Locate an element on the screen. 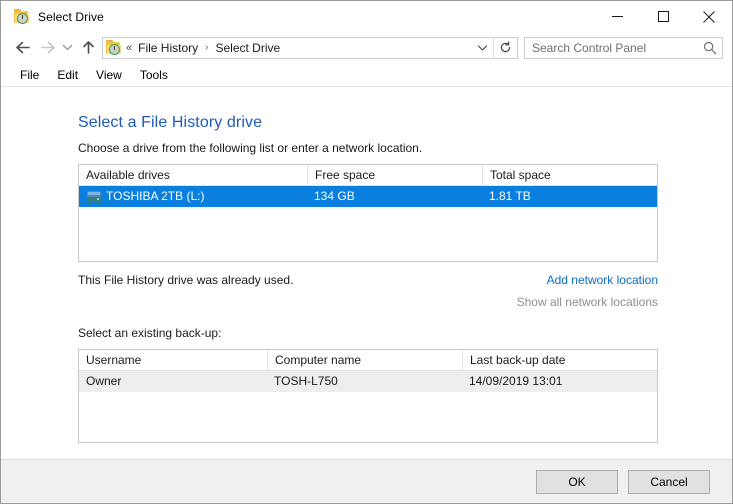  show-all-network-locations-link: Show all network locations is located at coordinates (587, 302).